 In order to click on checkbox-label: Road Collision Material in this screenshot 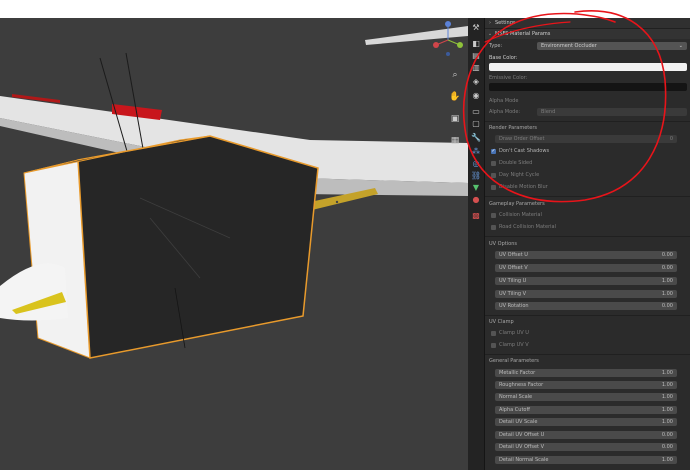, I will do `click(527, 227)`.